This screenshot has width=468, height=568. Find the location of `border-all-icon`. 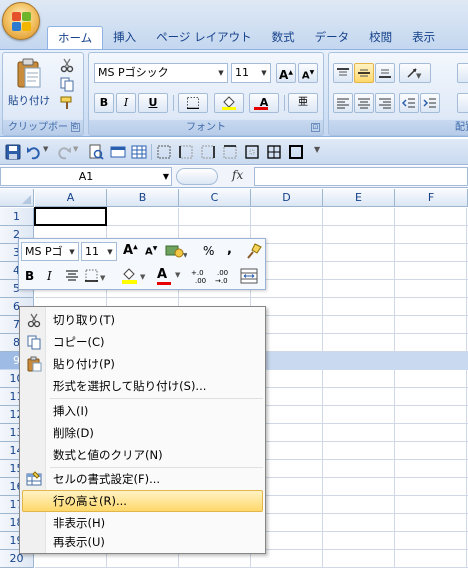

border-all-icon is located at coordinates (164, 152).